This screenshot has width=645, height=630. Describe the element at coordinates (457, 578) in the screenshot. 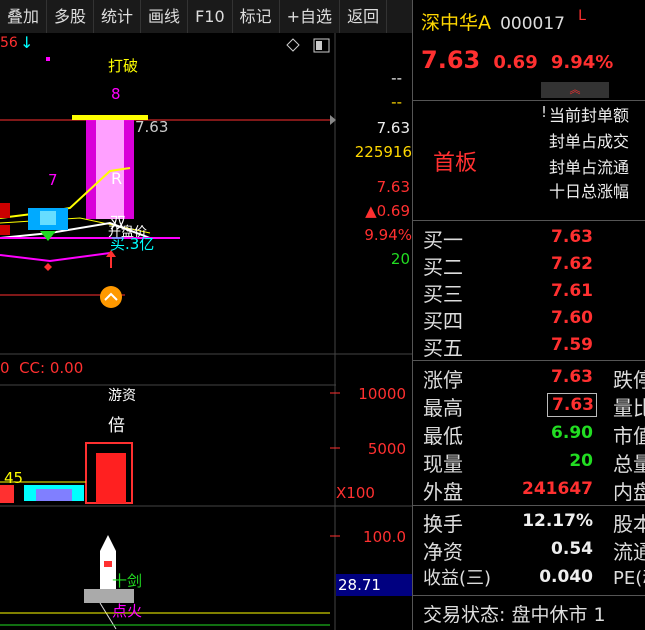

I see `stat2-label: 收益(三)` at that location.